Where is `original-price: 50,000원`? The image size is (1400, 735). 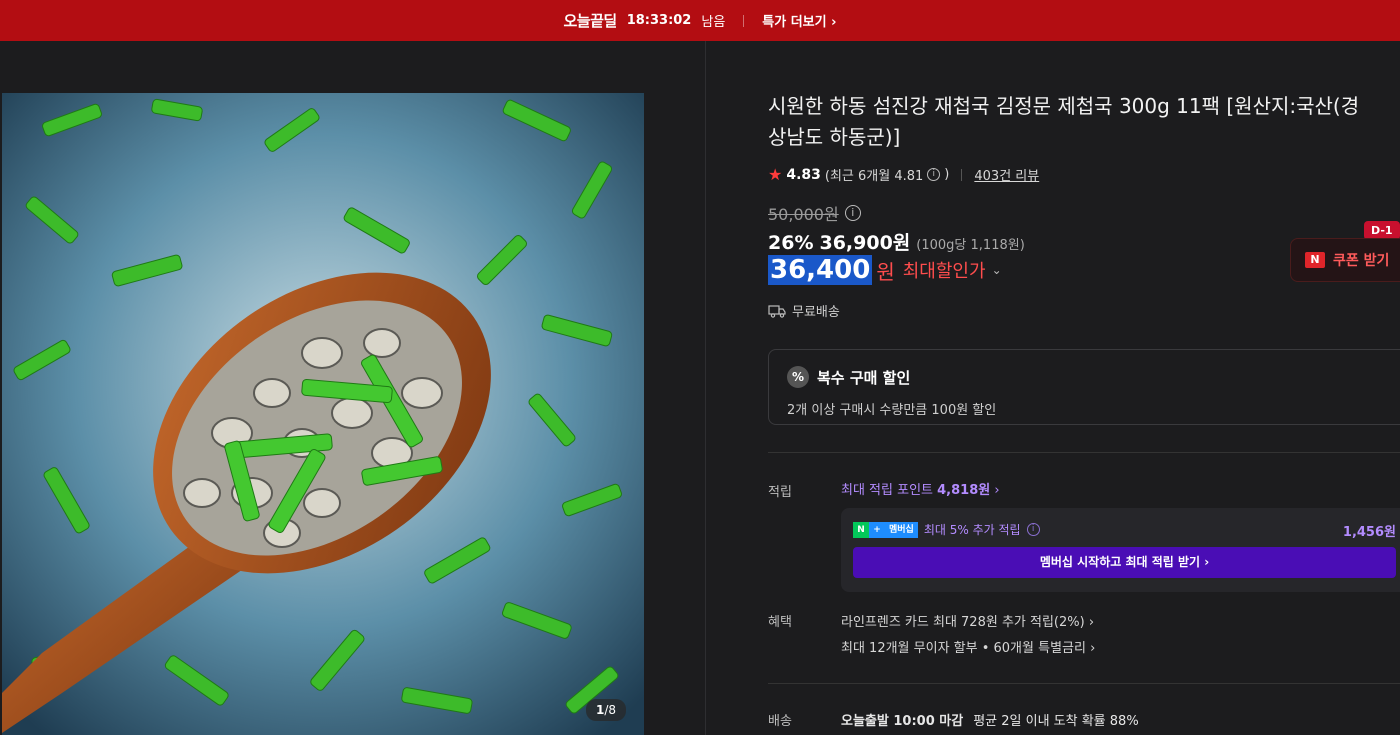 original-price: 50,000원 is located at coordinates (803, 214).